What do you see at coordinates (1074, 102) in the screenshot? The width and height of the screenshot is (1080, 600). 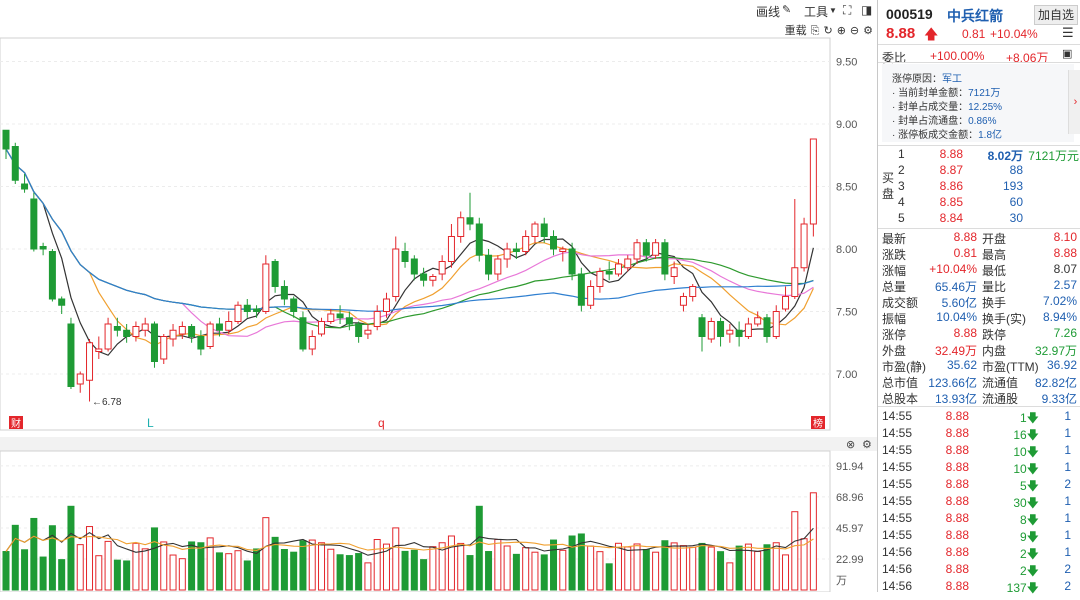 I see `collapse-tab: ›` at bounding box center [1074, 102].